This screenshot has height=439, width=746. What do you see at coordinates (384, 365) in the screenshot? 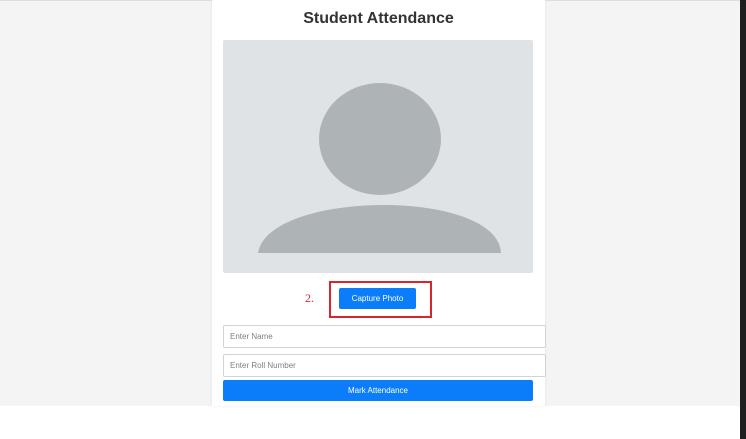
I see `roll-number-input` at bounding box center [384, 365].